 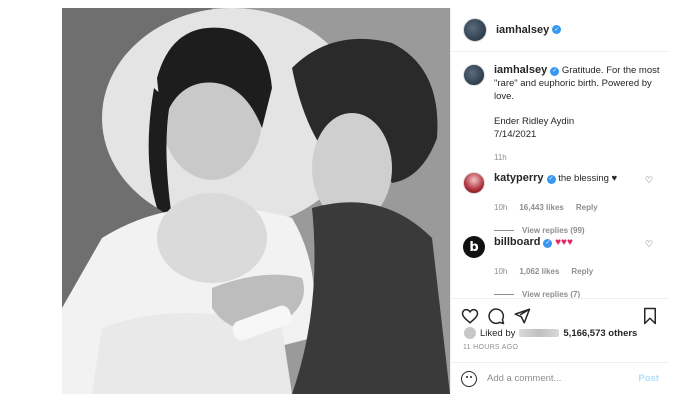 I want to click on likes-prefix: Liked by, so click(x=498, y=333).